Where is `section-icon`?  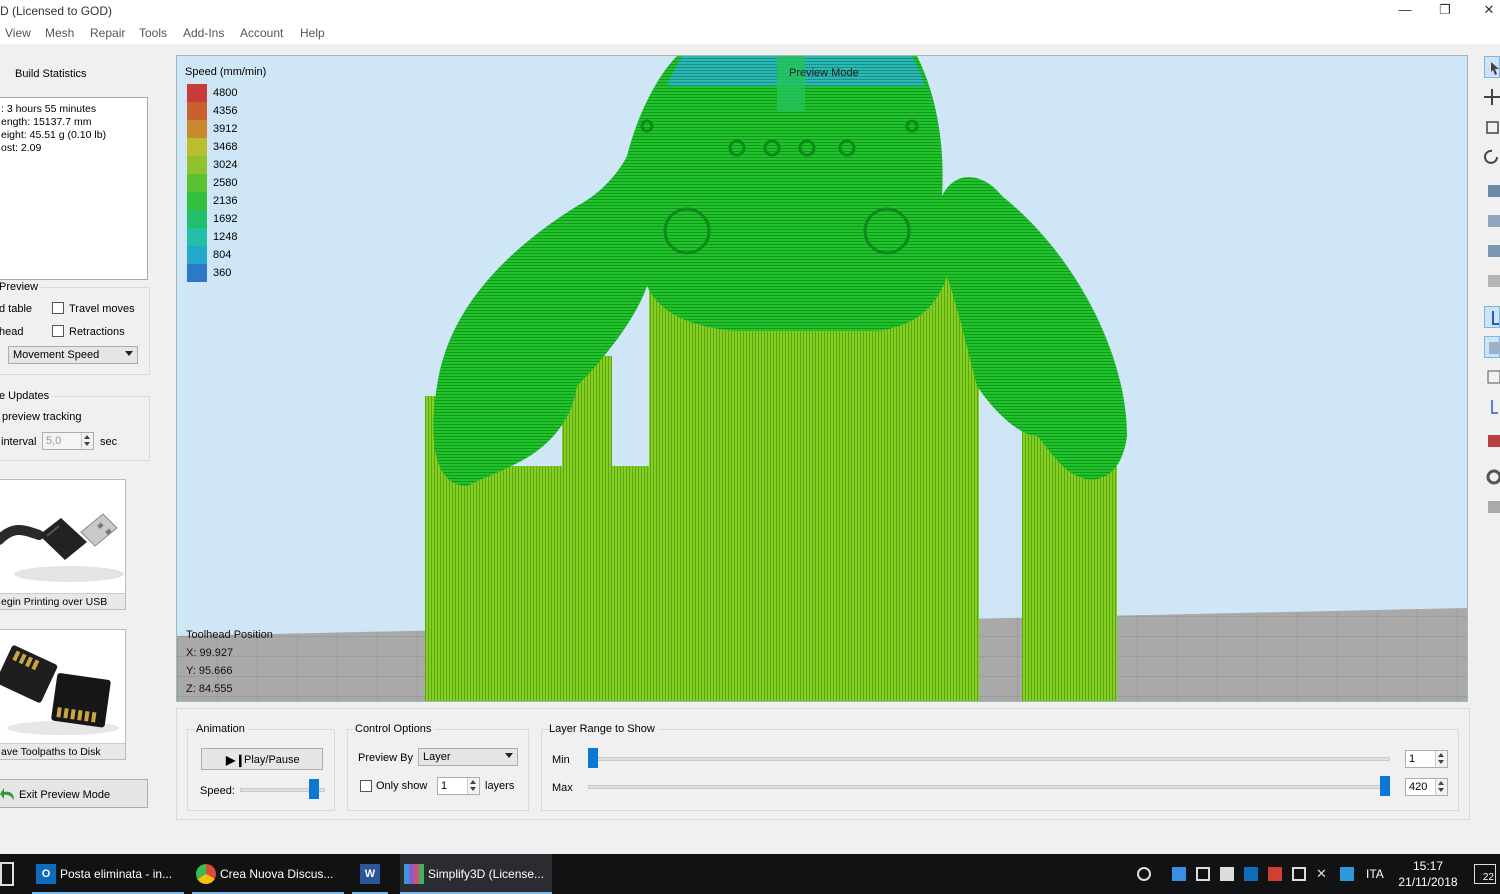 section-icon is located at coordinates (1492, 441).